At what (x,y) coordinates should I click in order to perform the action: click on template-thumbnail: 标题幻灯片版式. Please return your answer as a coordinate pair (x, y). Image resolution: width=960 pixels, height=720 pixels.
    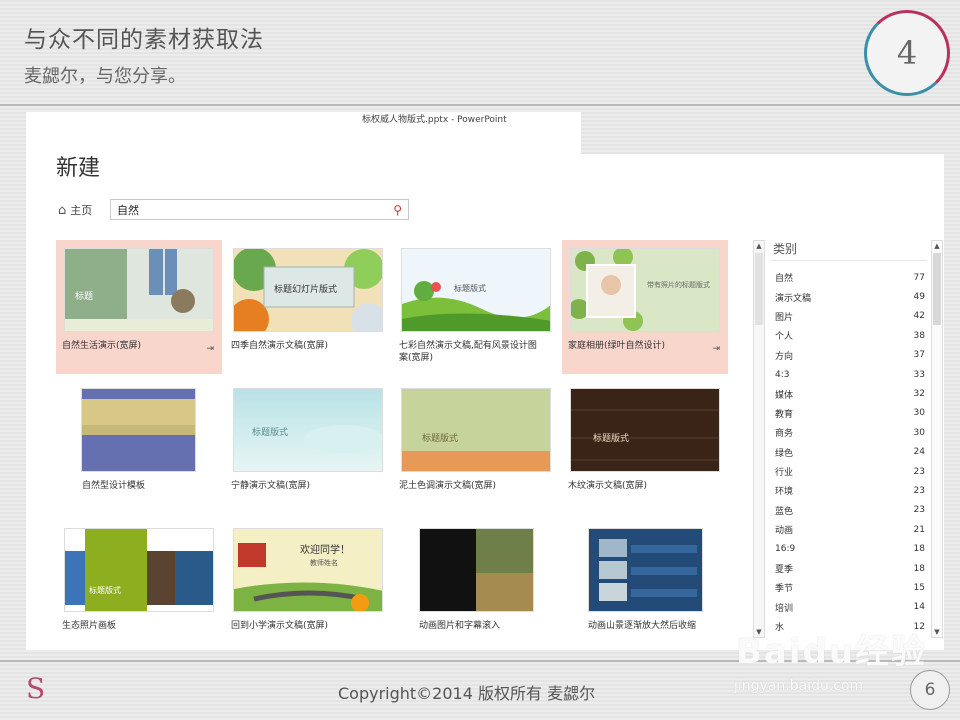
    Looking at the image, I should click on (308, 290).